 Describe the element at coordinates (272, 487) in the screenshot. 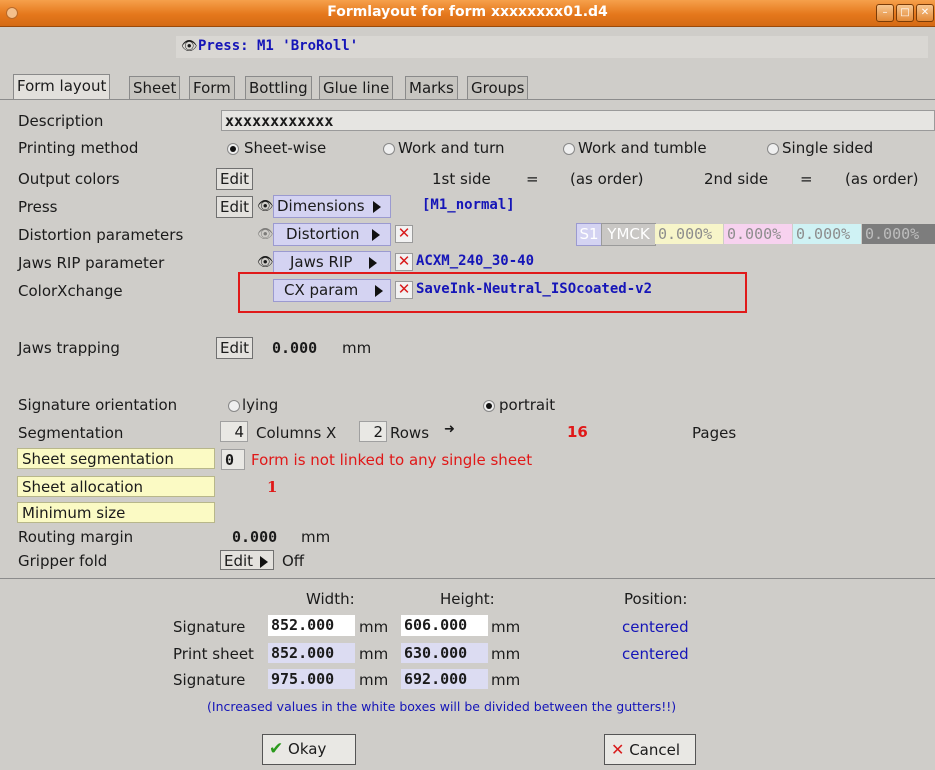

I see `sheet-allocation-value: 1` at that location.